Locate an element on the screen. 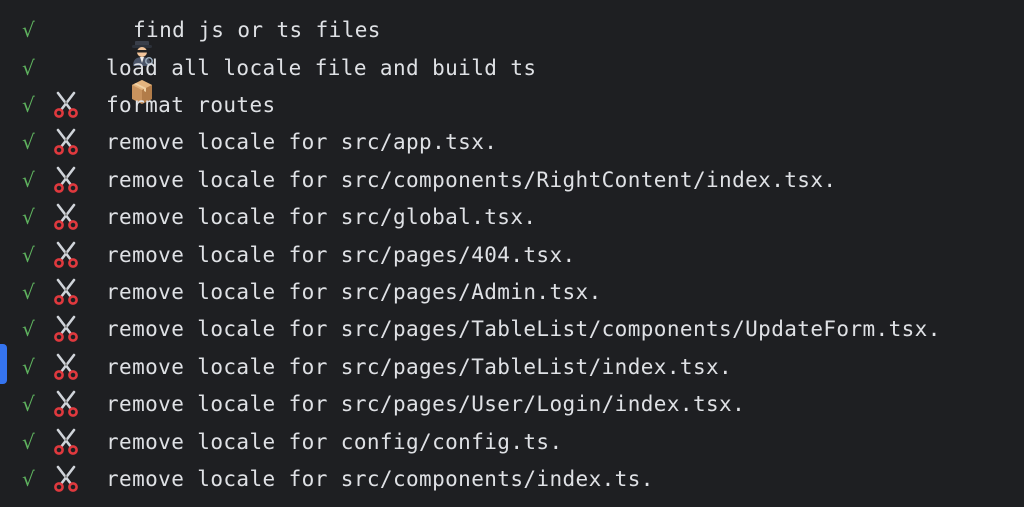  log-message: find js or ts files is located at coordinates (257, 29).